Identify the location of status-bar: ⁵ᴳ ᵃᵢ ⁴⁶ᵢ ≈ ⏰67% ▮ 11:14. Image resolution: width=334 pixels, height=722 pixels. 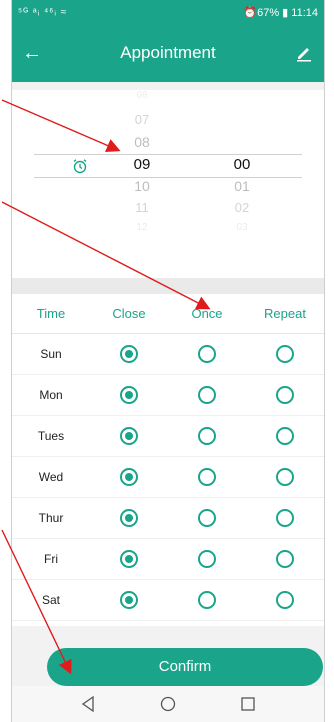
(168, 12).